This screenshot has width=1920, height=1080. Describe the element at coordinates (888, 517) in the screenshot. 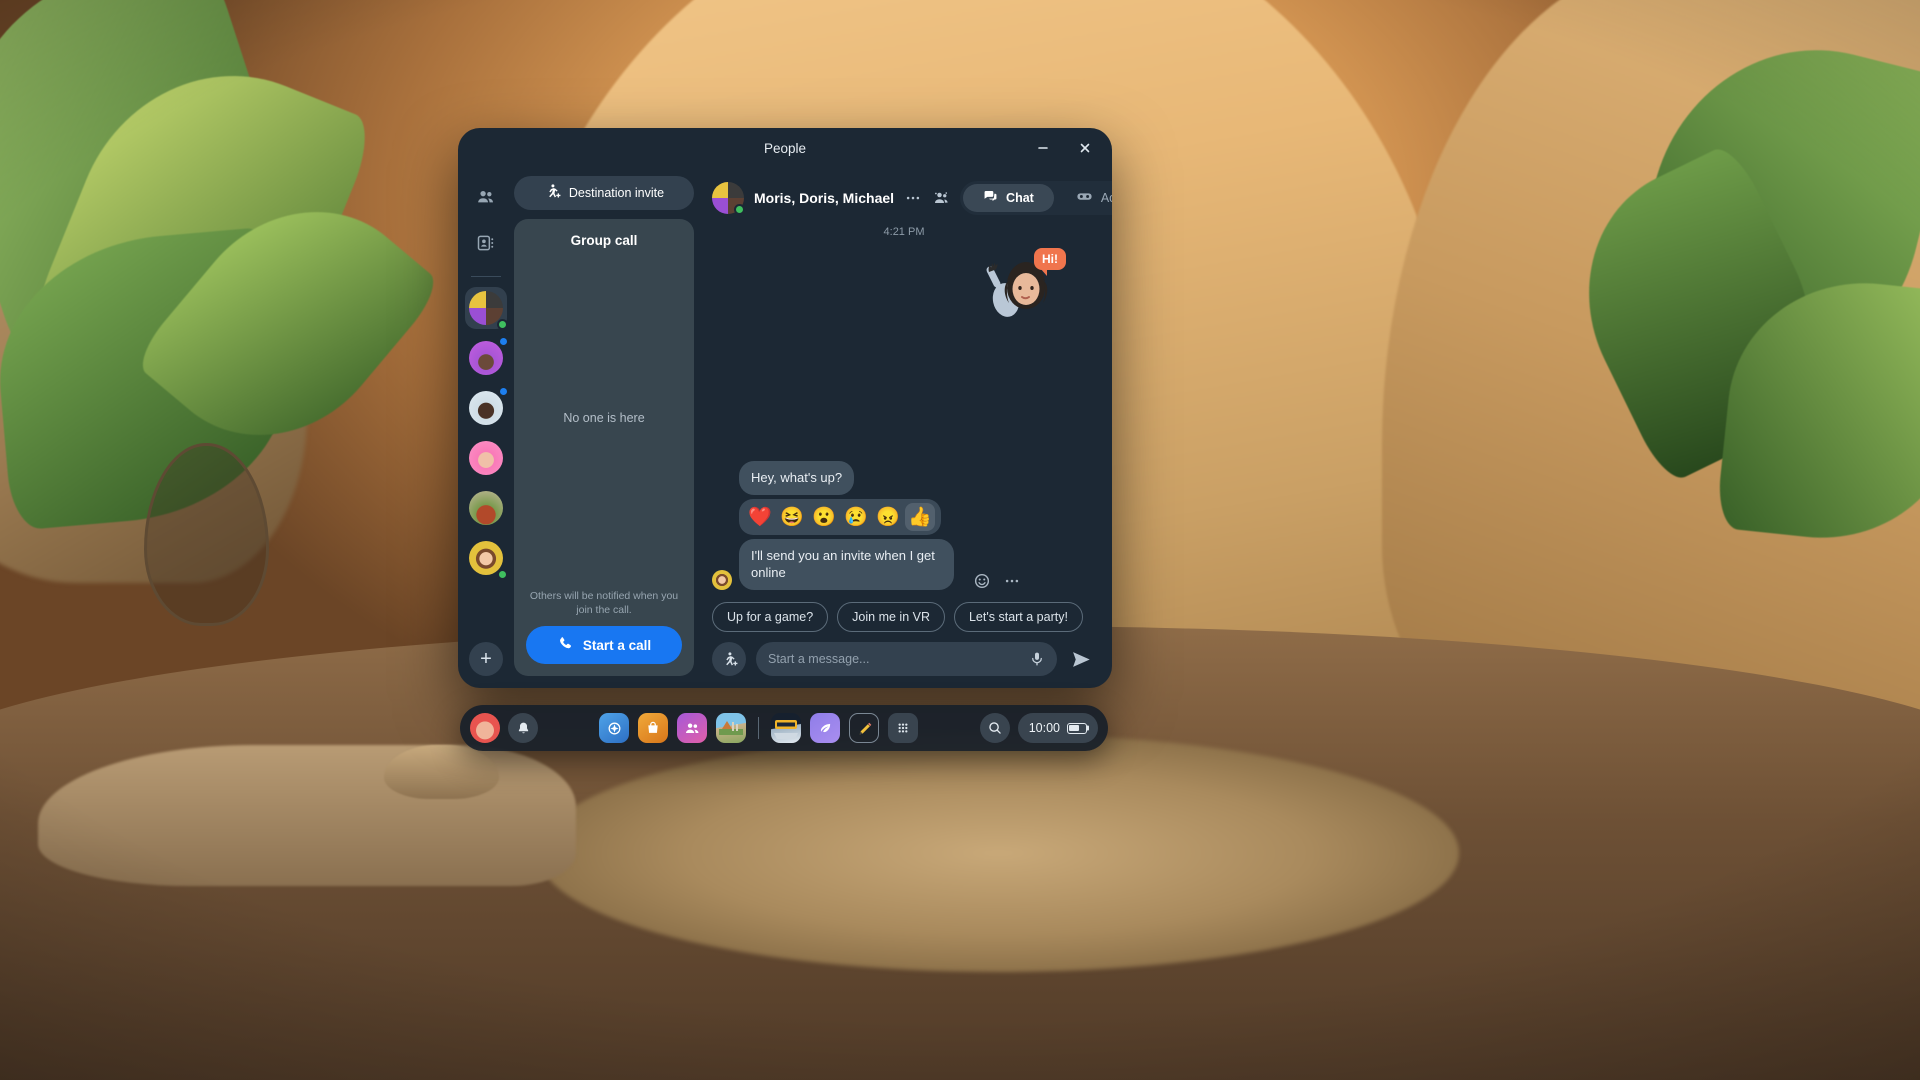

I see `angry-emoji: 😠` at that location.